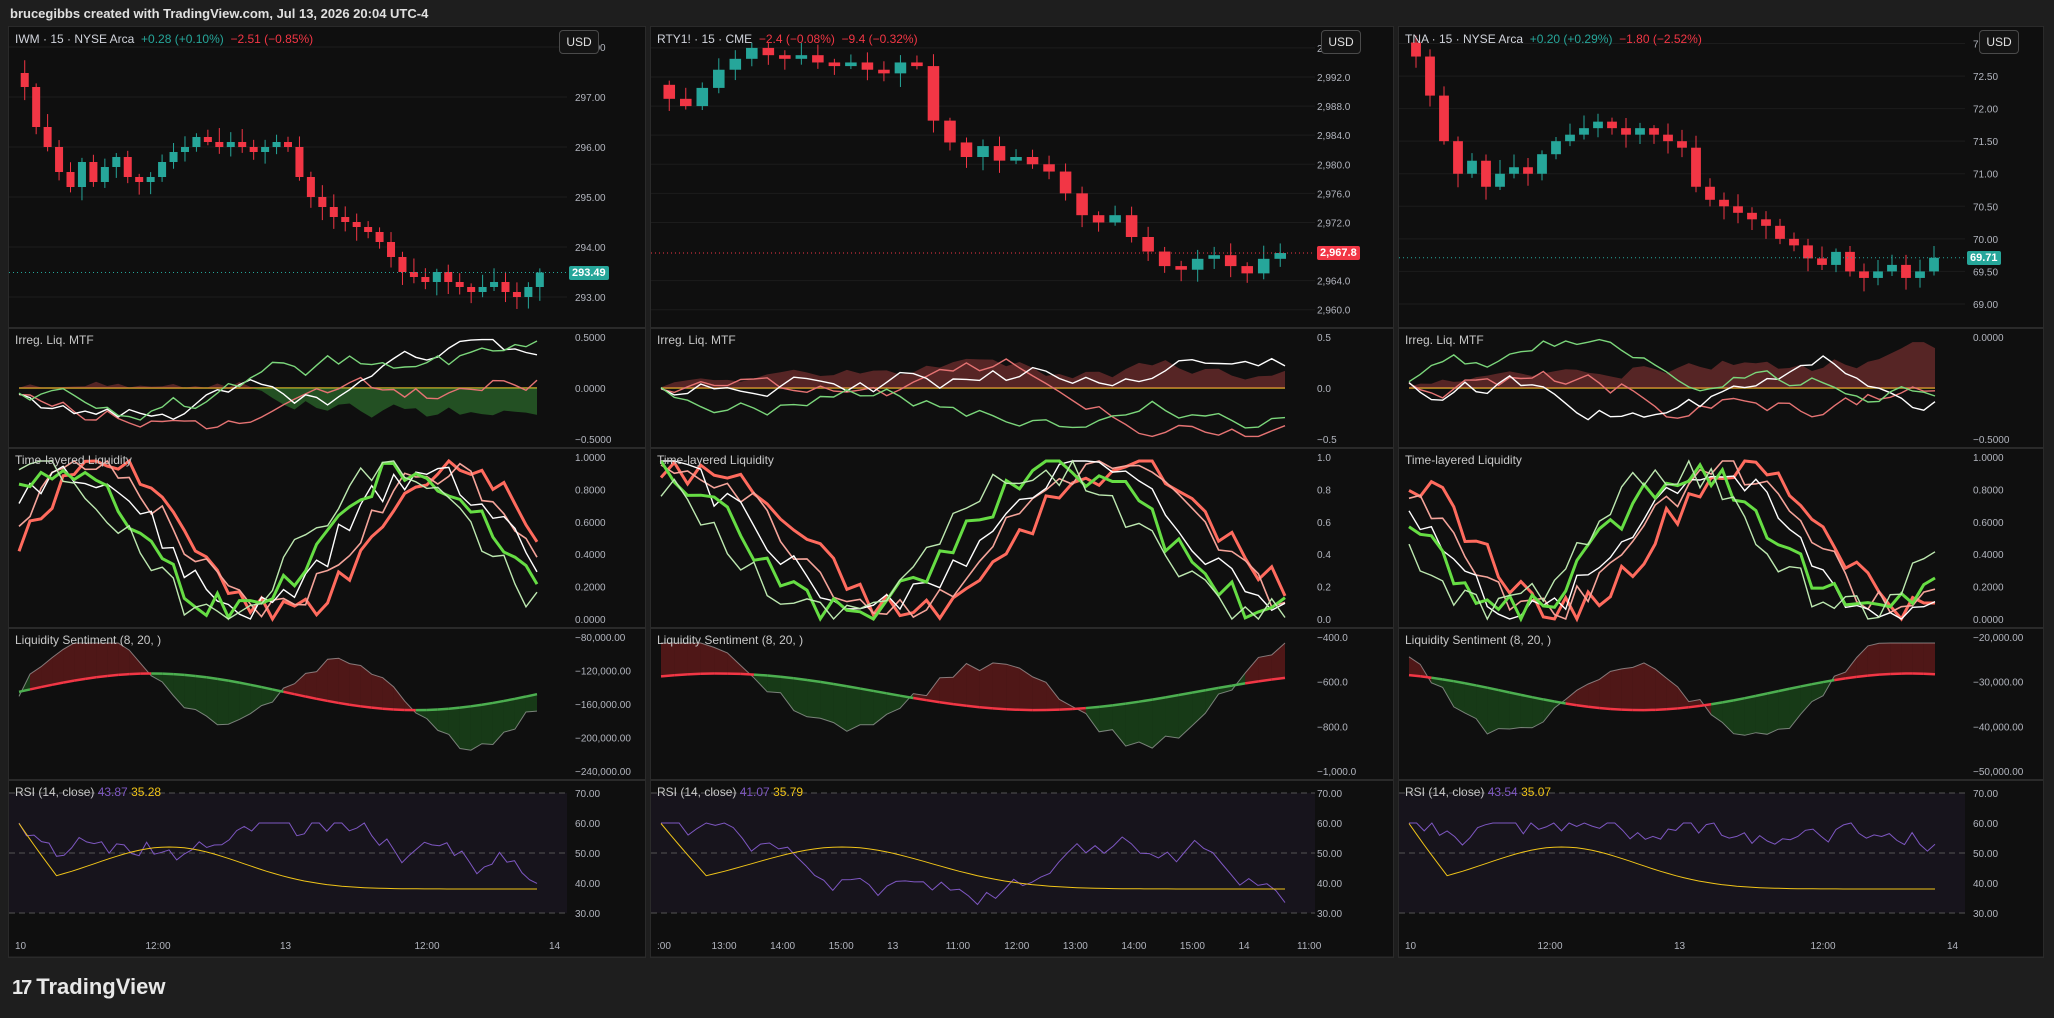 This screenshot has width=2054, height=1018. I want to click on rsi-tick-label: 60.00, so click(1985, 824).